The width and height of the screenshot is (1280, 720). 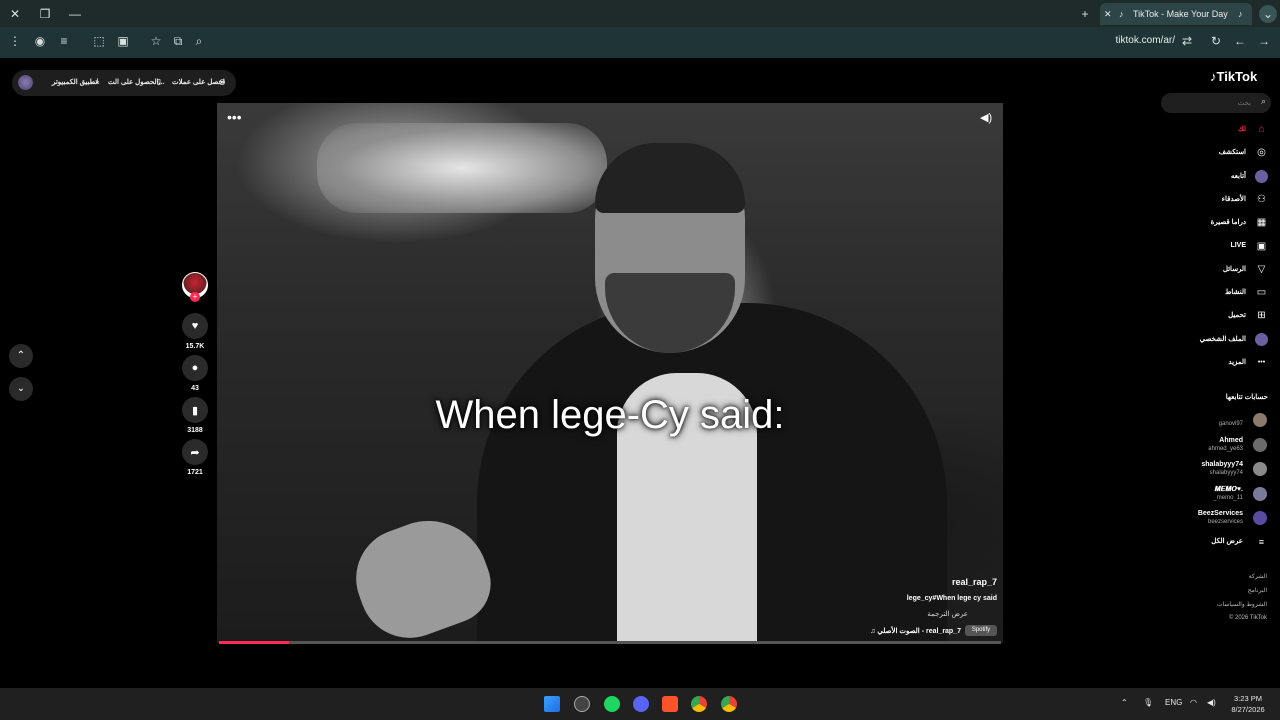 What do you see at coordinates (15, 14) in the screenshot?
I see `close-window-icon: ✕` at bounding box center [15, 14].